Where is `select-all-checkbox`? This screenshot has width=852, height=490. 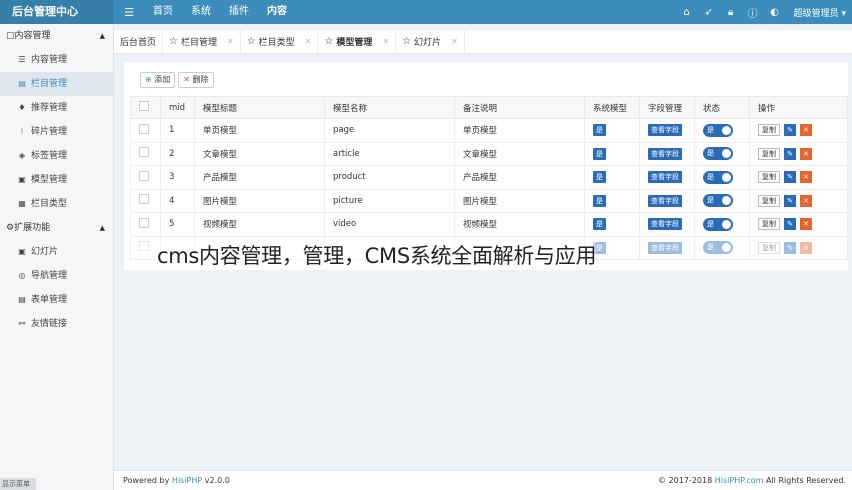 select-all-checkbox is located at coordinates (144, 106).